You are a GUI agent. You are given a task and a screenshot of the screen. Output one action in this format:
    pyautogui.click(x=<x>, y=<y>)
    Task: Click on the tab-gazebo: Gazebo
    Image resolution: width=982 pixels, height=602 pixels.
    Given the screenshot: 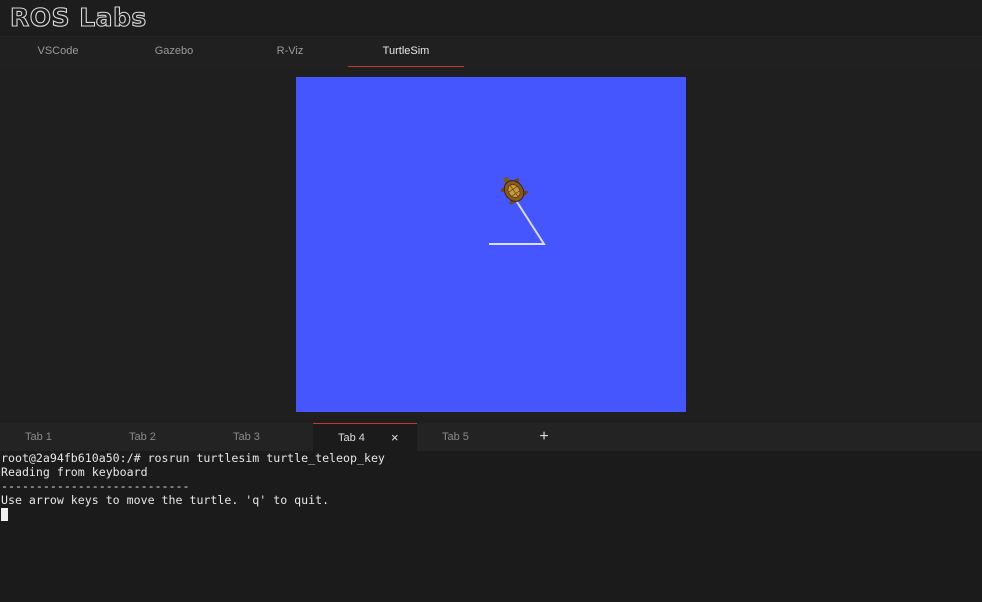 What is the action you would take?
    pyautogui.click(x=174, y=51)
    